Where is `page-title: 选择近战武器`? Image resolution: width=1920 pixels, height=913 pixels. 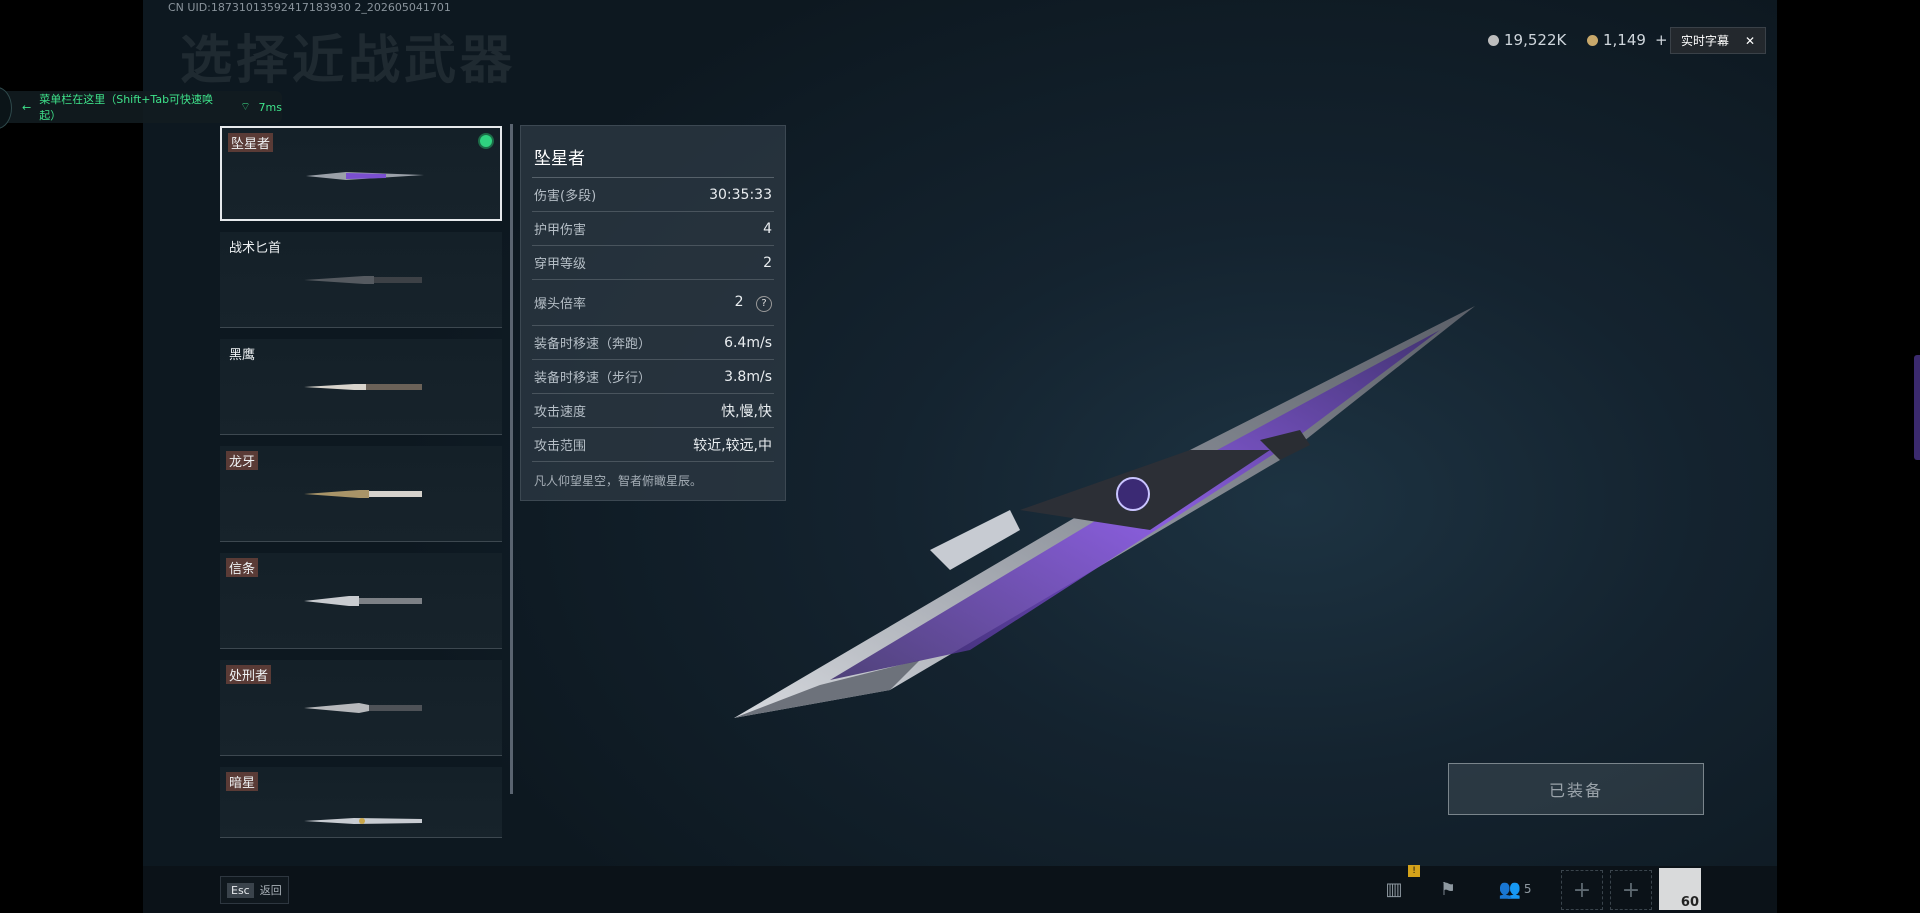
page-title: 选择近战武器 is located at coordinates (348, 61).